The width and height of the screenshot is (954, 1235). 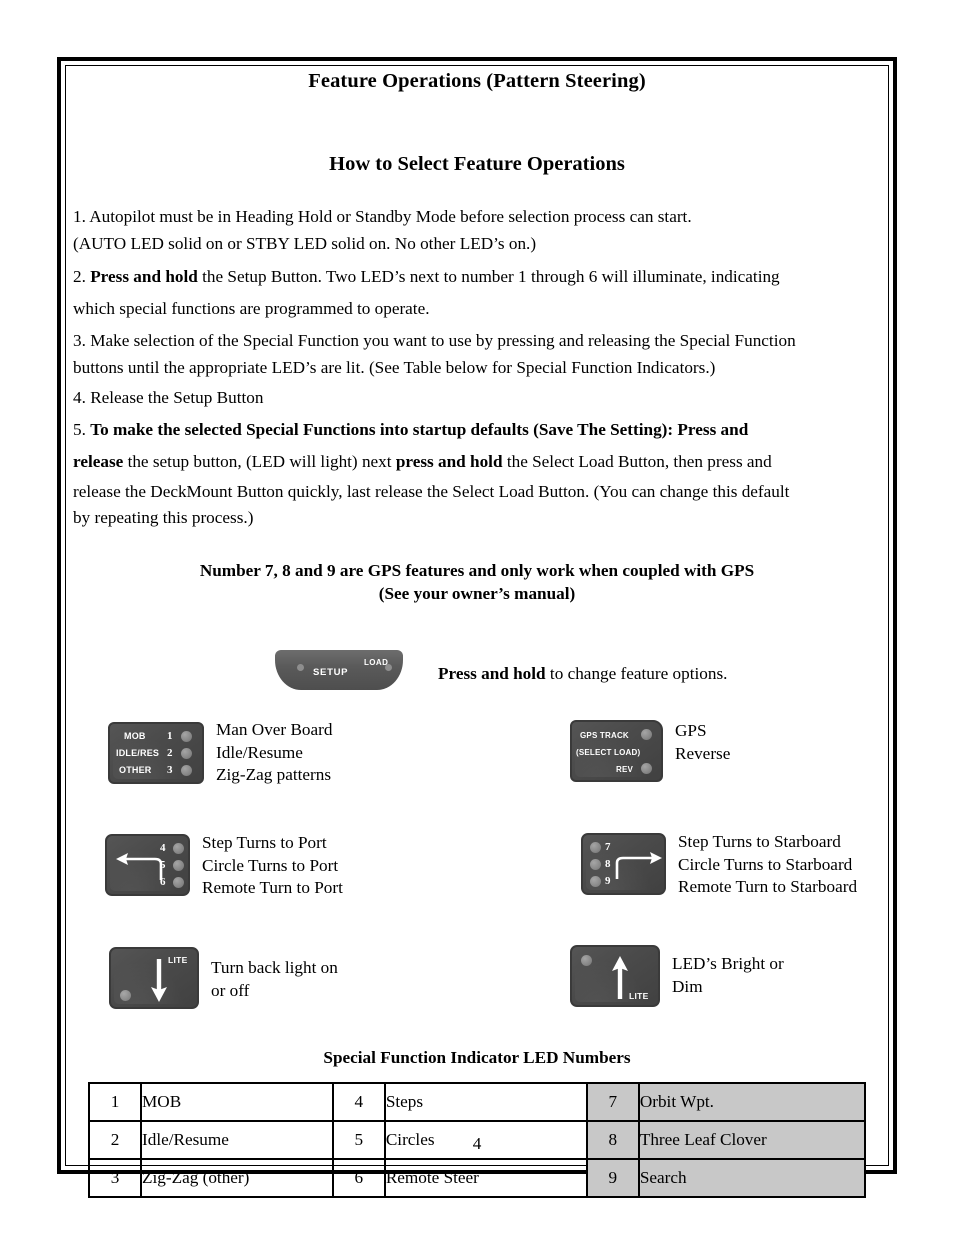 I want to click on page-number: 4, so click(x=477, y=1143).